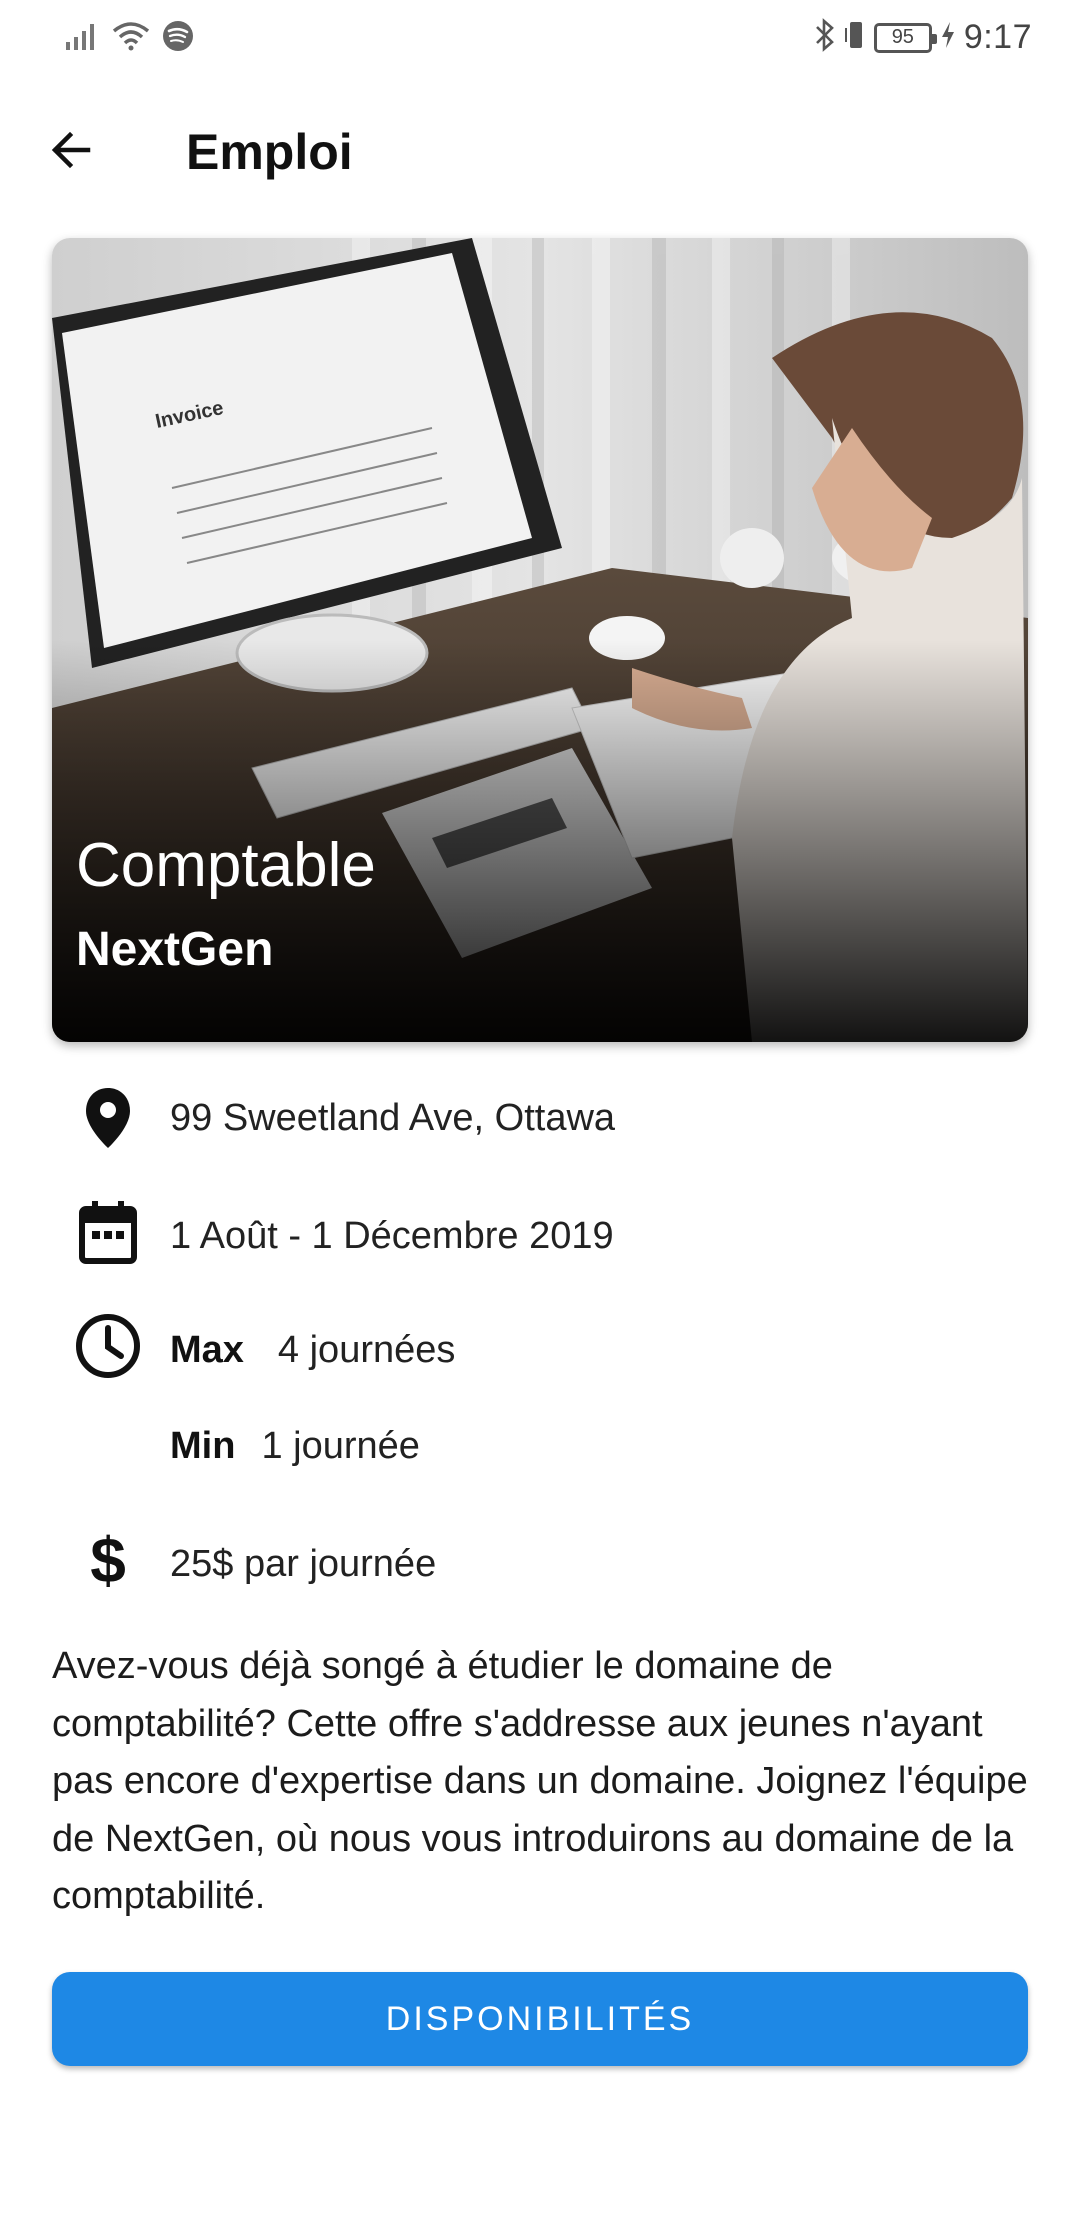 This screenshot has height=2240, width=1080. Describe the element at coordinates (83, 38) in the screenshot. I see `signal-icon` at that location.